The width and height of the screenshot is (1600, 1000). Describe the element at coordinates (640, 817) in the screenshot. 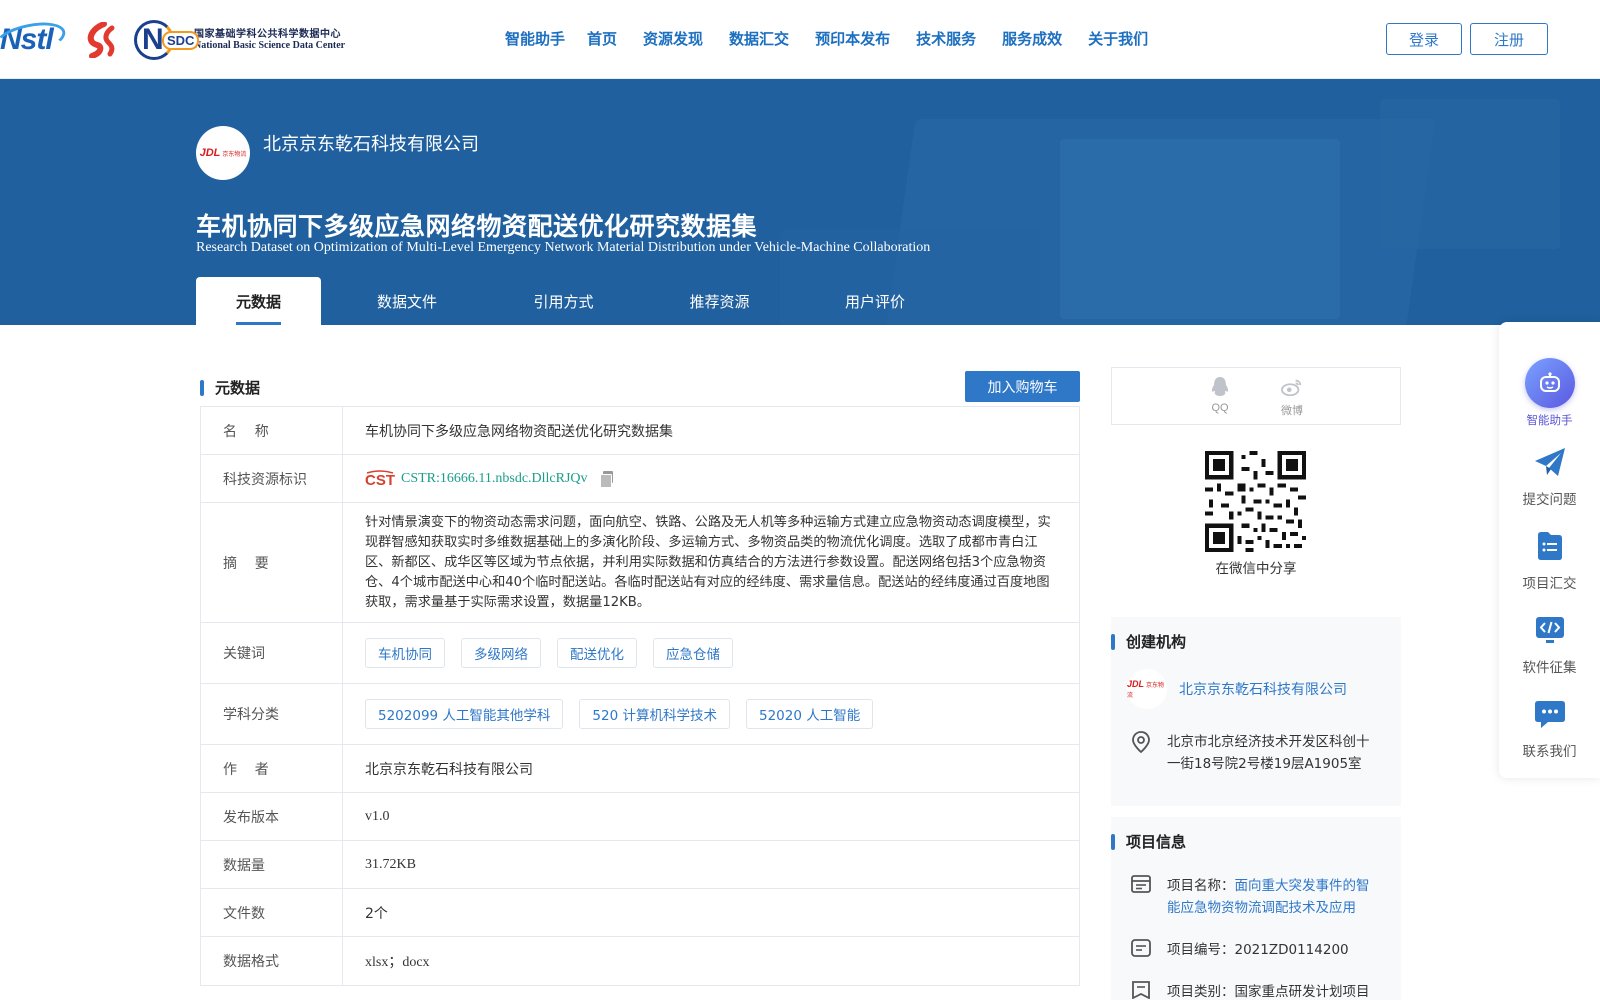

I see `table-row: 发布版本 v1.0` at that location.